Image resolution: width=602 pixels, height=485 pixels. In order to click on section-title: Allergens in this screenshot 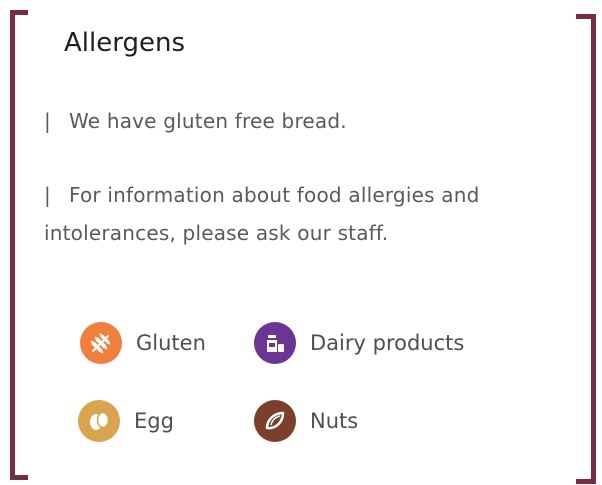, I will do `click(124, 43)`.